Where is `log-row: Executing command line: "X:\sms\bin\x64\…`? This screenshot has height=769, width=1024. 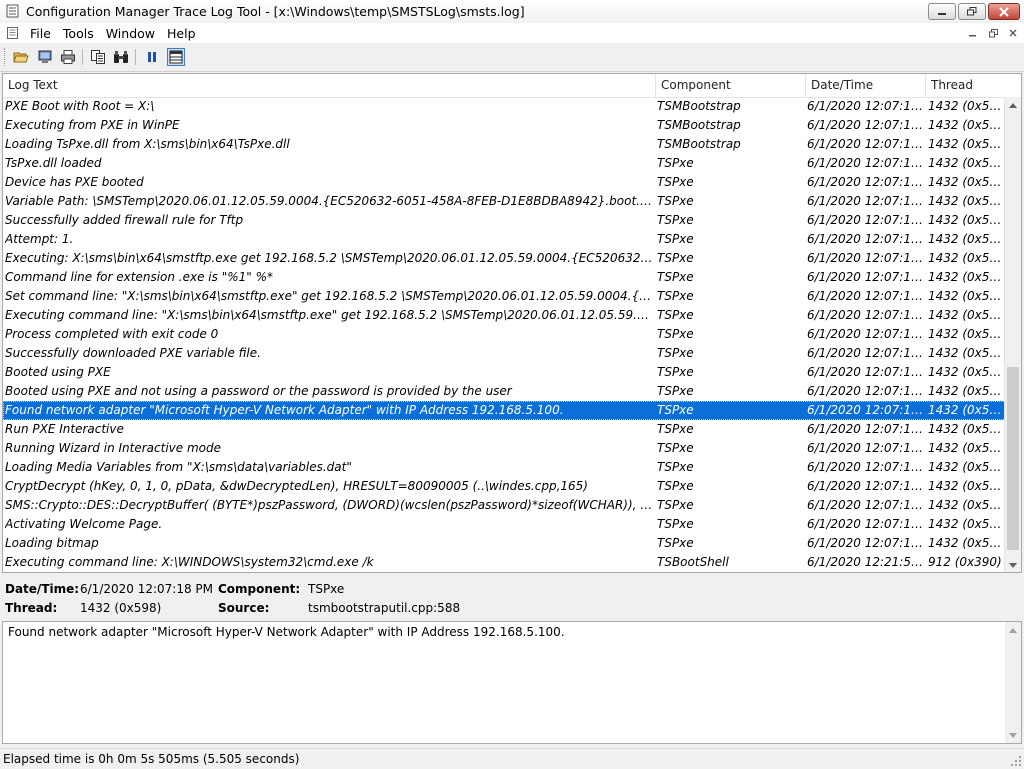
log-row: Executing command line: "X:\sms\bin\x64\… is located at coordinates (504, 315).